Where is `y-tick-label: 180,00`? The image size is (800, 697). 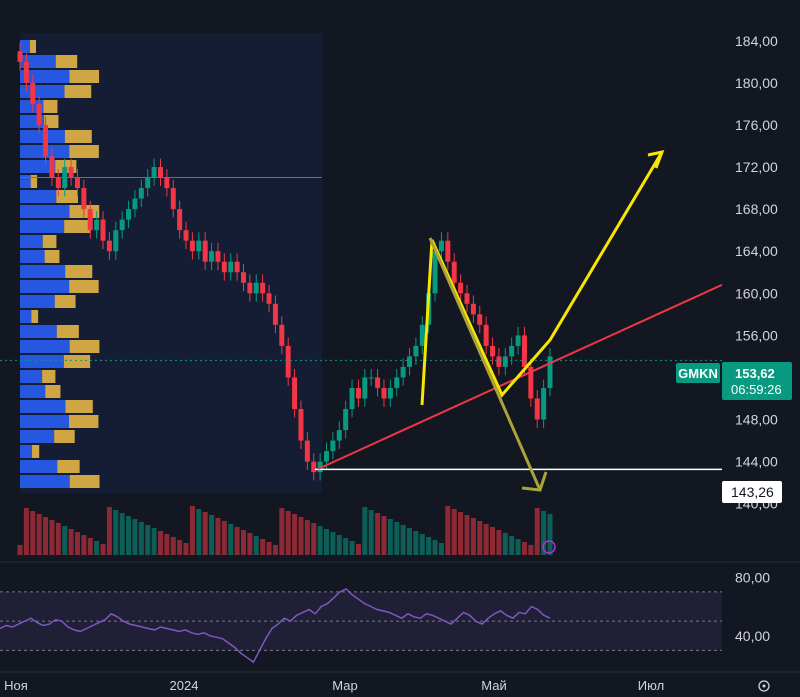
y-tick-label: 180,00 is located at coordinates (756, 83).